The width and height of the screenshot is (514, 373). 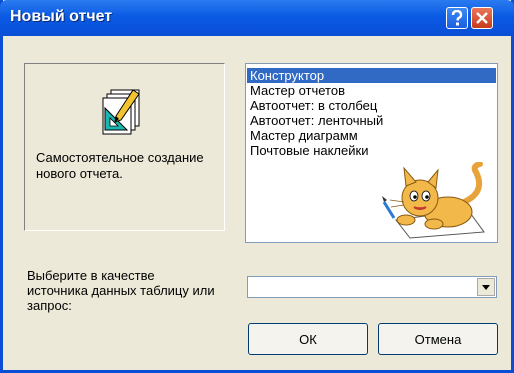 I want to click on dropdown-arrow-icon, so click(x=486, y=287).